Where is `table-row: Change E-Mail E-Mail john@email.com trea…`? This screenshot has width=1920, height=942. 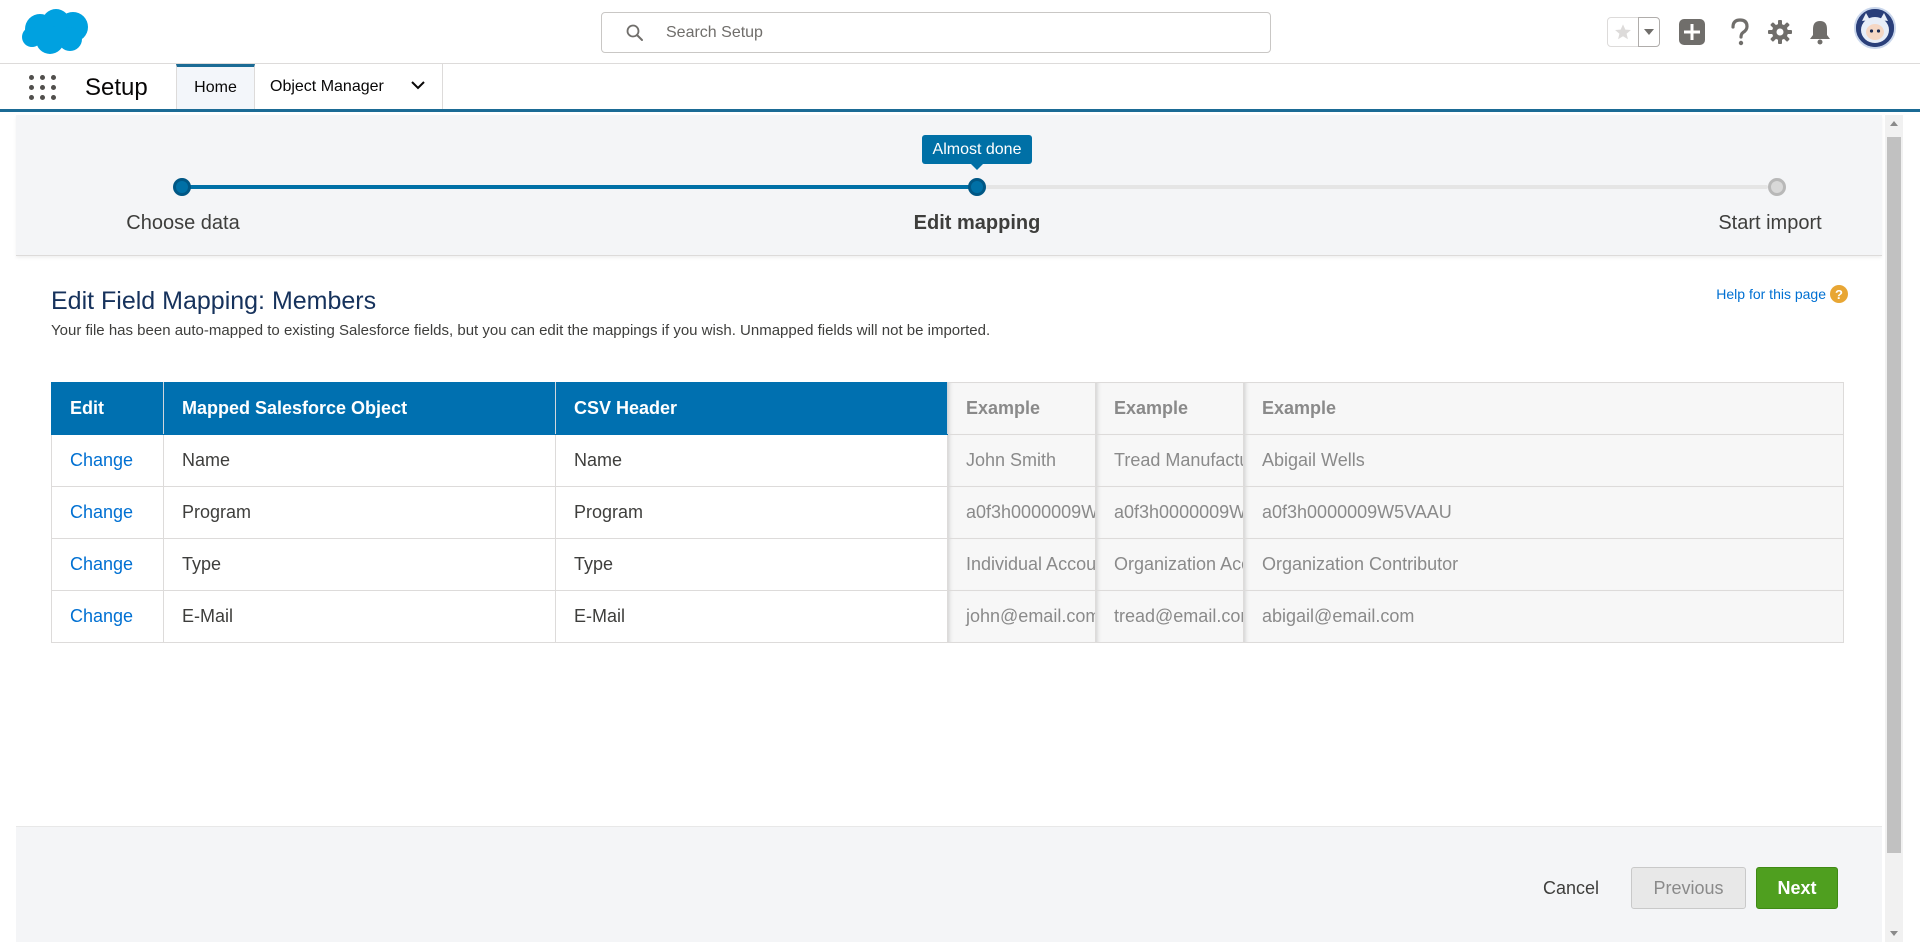
table-row: Change E-Mail E-Mail john@email.com trea… is located at coordinates (947, 616).